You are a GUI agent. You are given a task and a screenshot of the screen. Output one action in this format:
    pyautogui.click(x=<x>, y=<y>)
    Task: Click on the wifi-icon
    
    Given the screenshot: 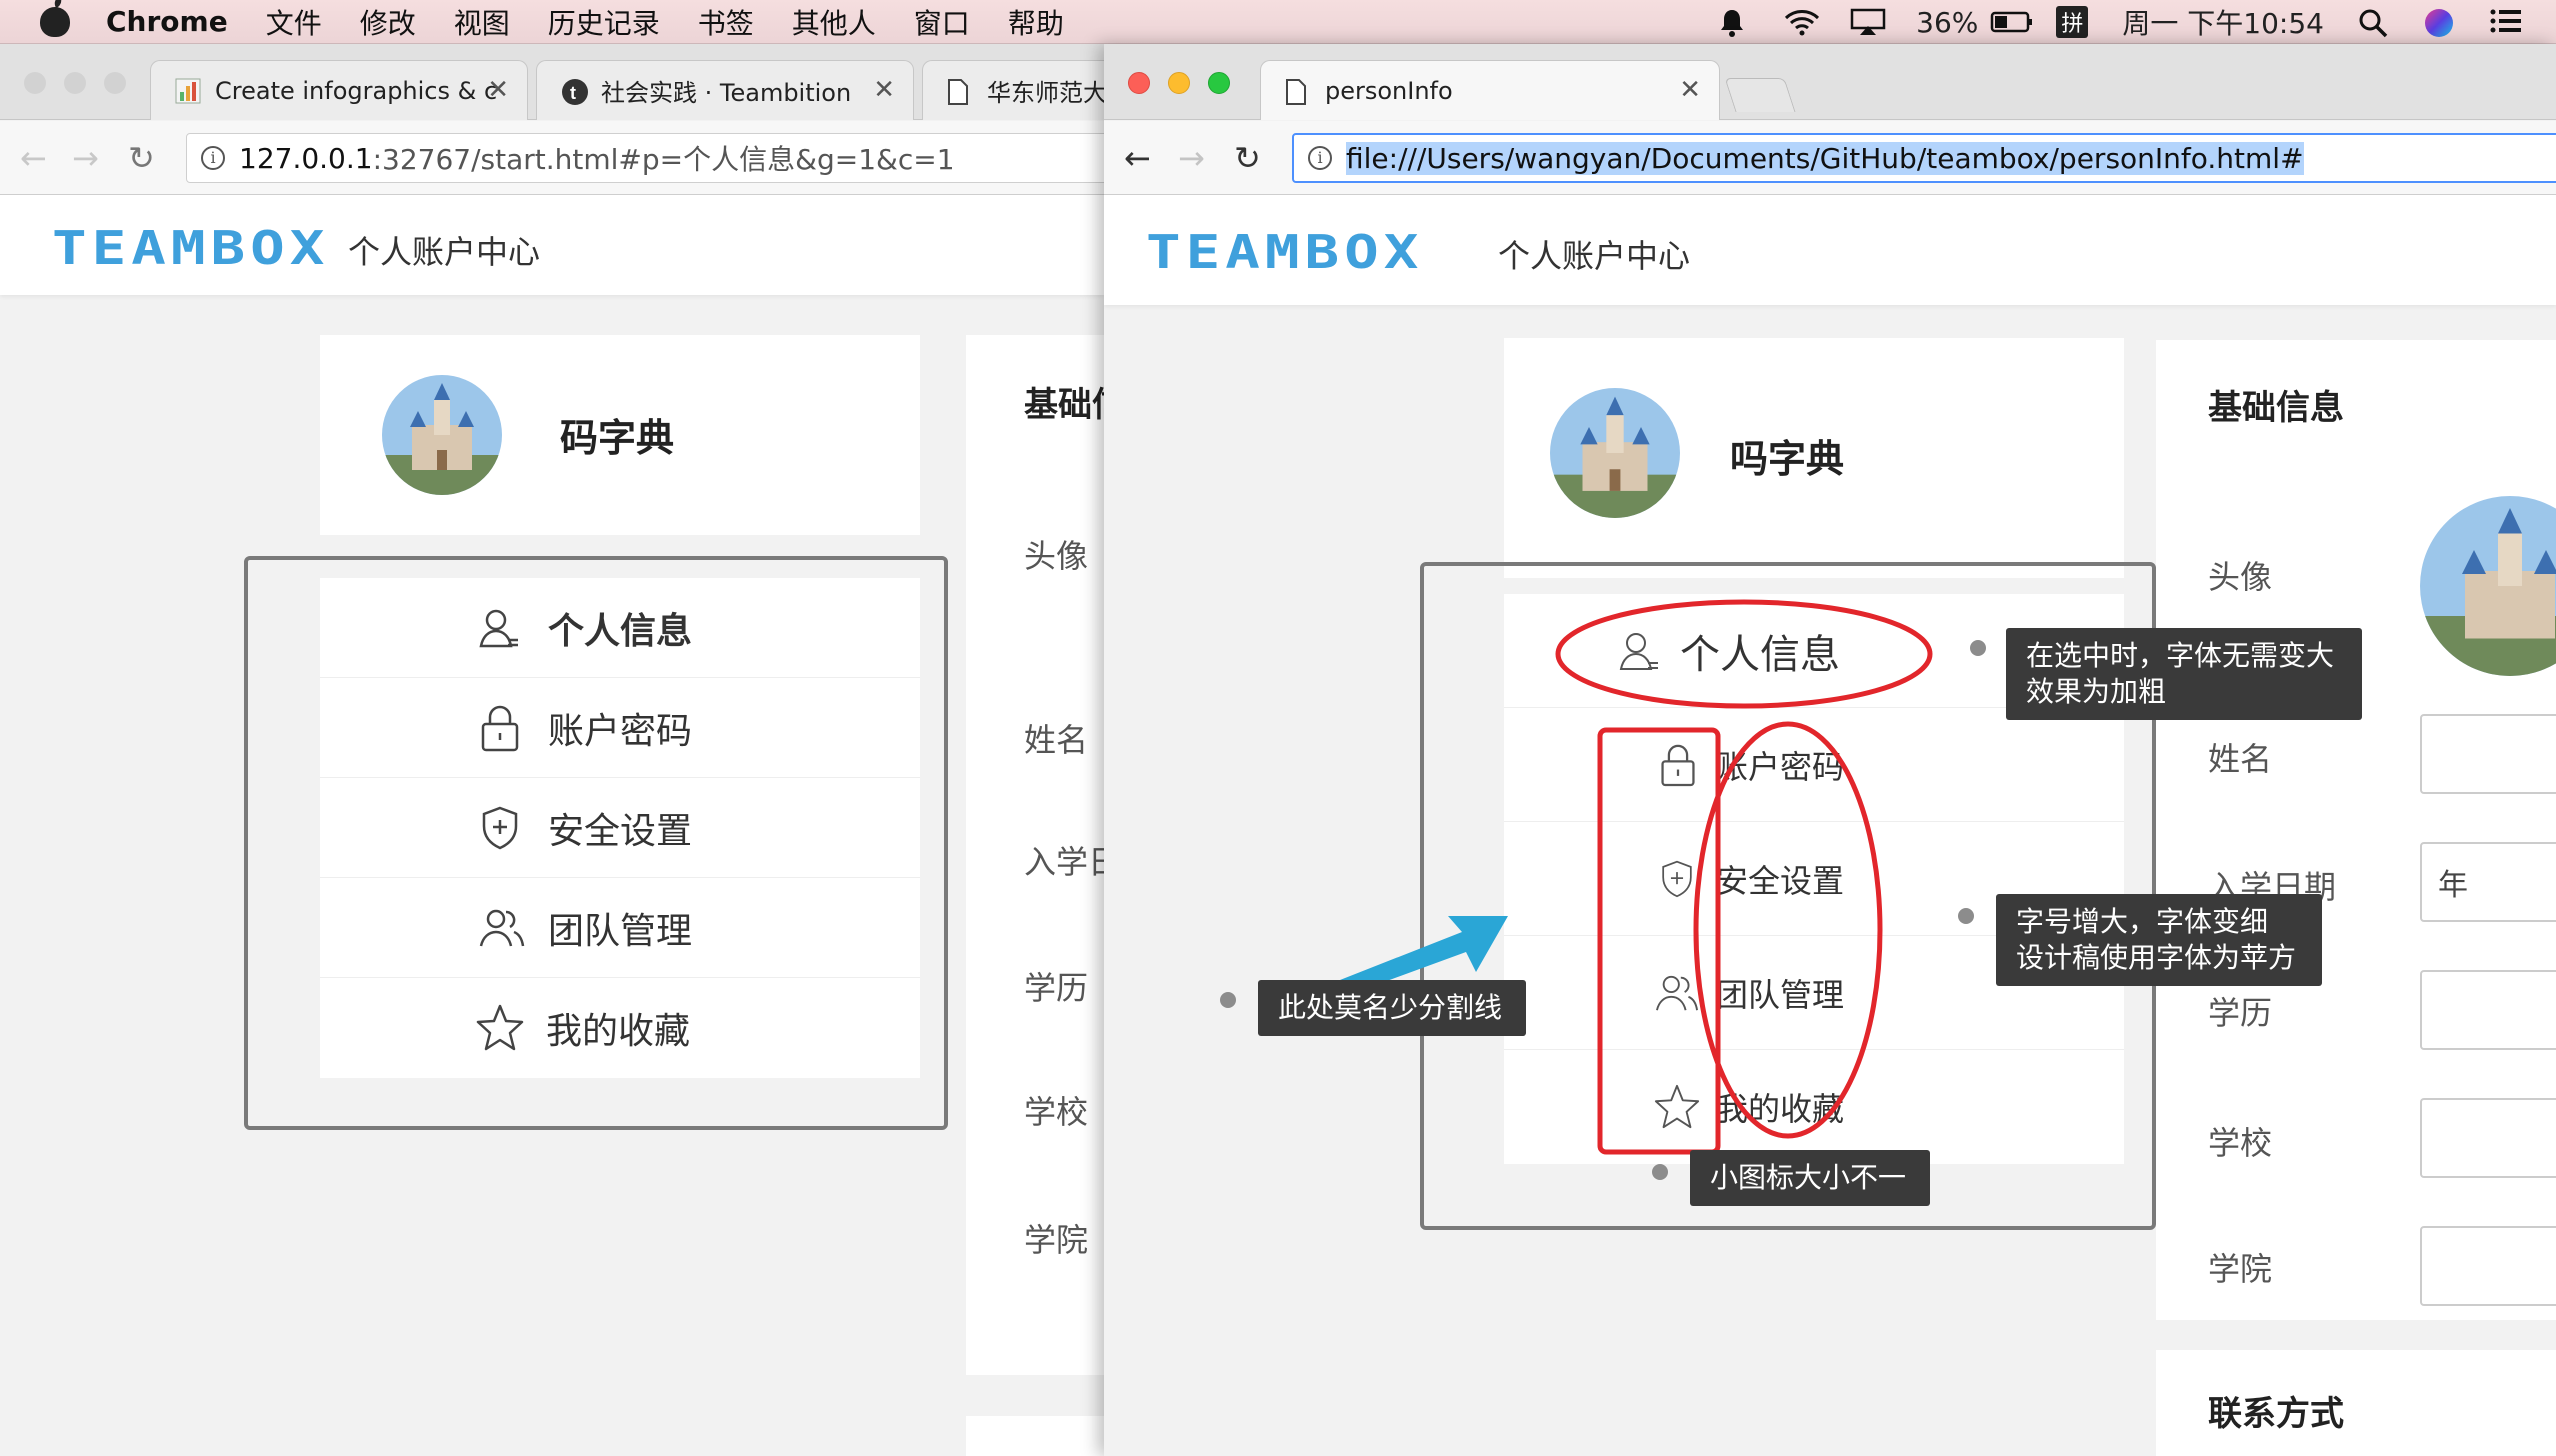 What is the action you would take?
    pyautogui.click(x=1802, y=22)
    